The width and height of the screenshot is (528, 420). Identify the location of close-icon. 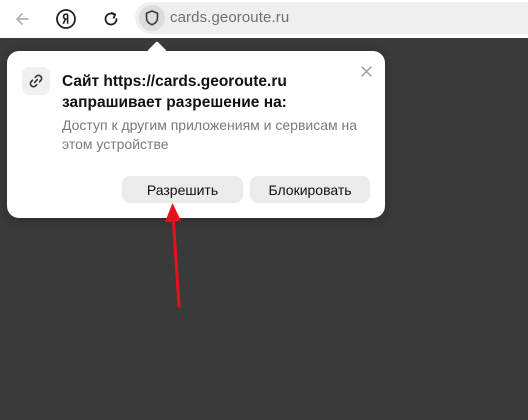
(366, 71).